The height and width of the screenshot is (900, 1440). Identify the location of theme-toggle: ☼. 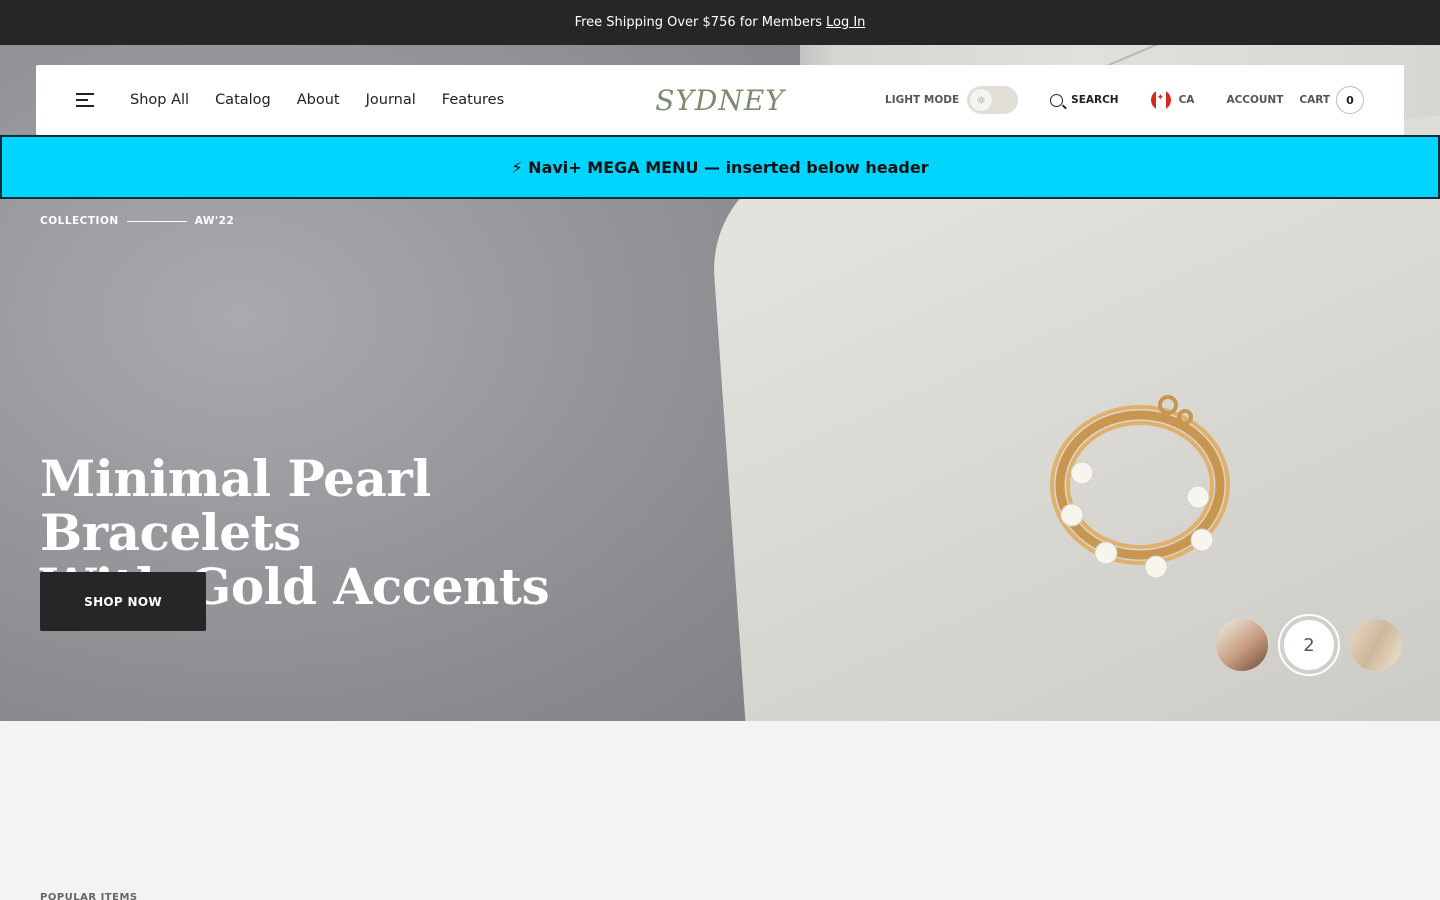
(993, 100).